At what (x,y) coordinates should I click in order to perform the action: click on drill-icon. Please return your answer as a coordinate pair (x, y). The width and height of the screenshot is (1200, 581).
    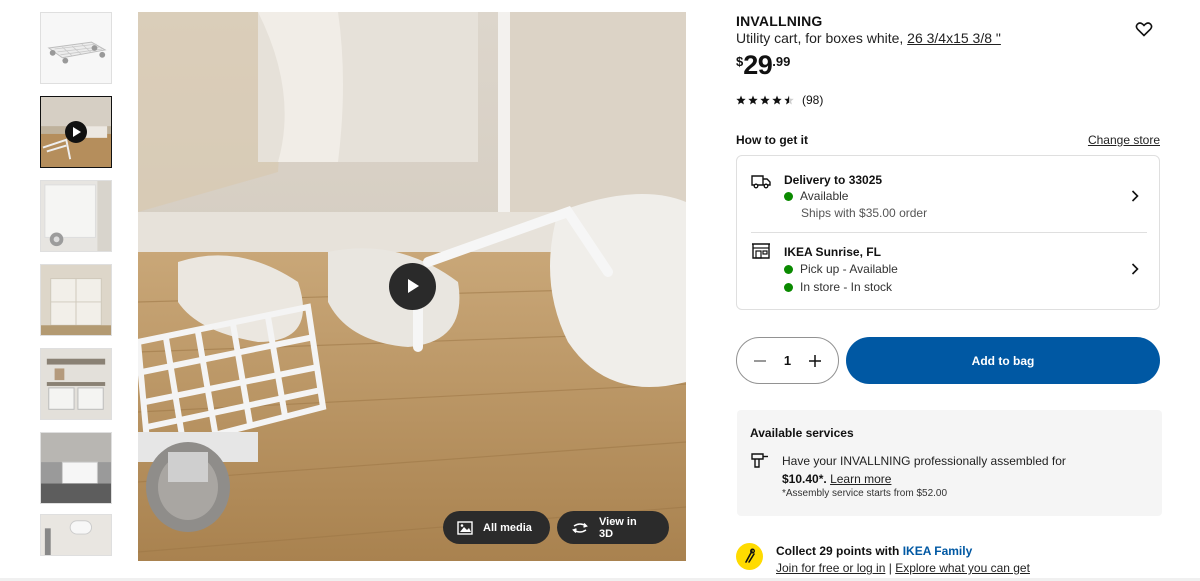
    Looking at the image, I should click on (759, 460).